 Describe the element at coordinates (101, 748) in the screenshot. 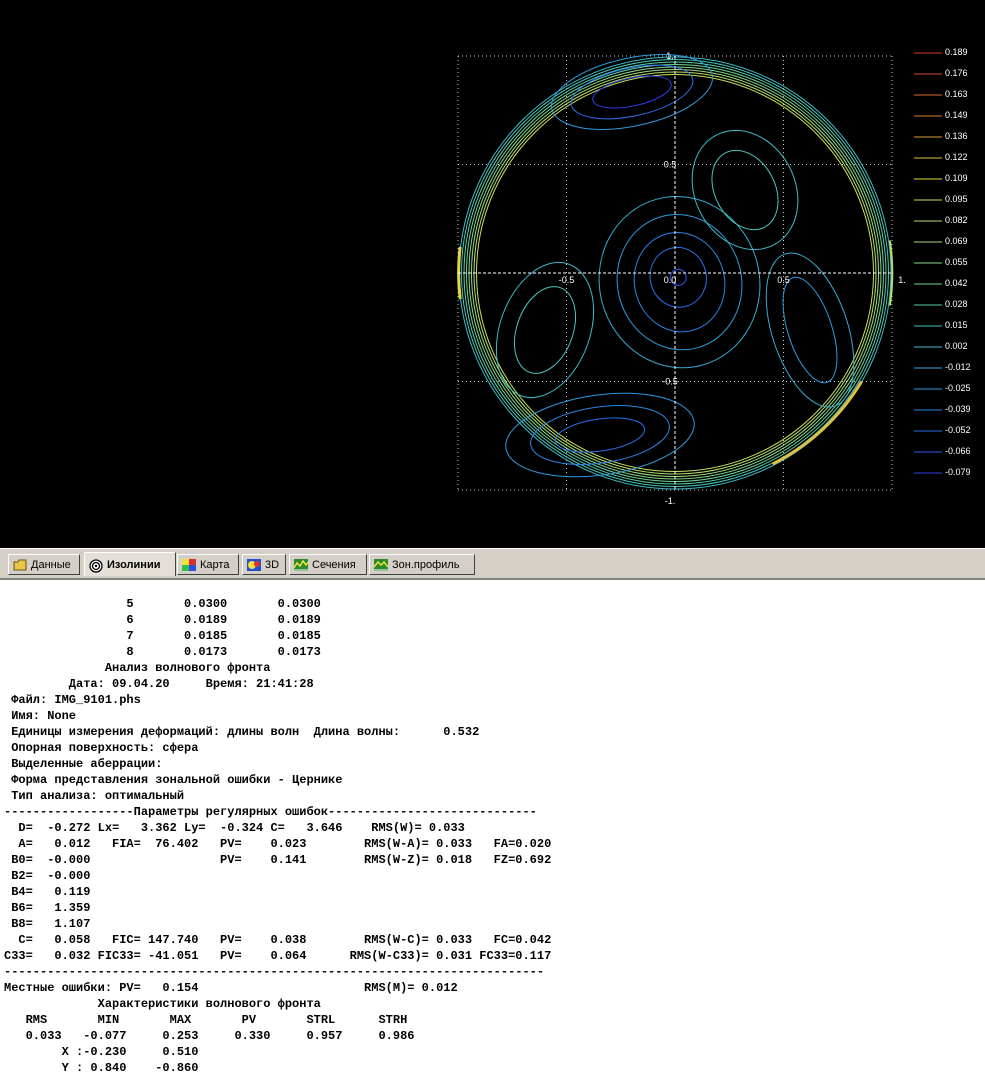

I see `report-line: Опорная поверхность: сфера` at that location.